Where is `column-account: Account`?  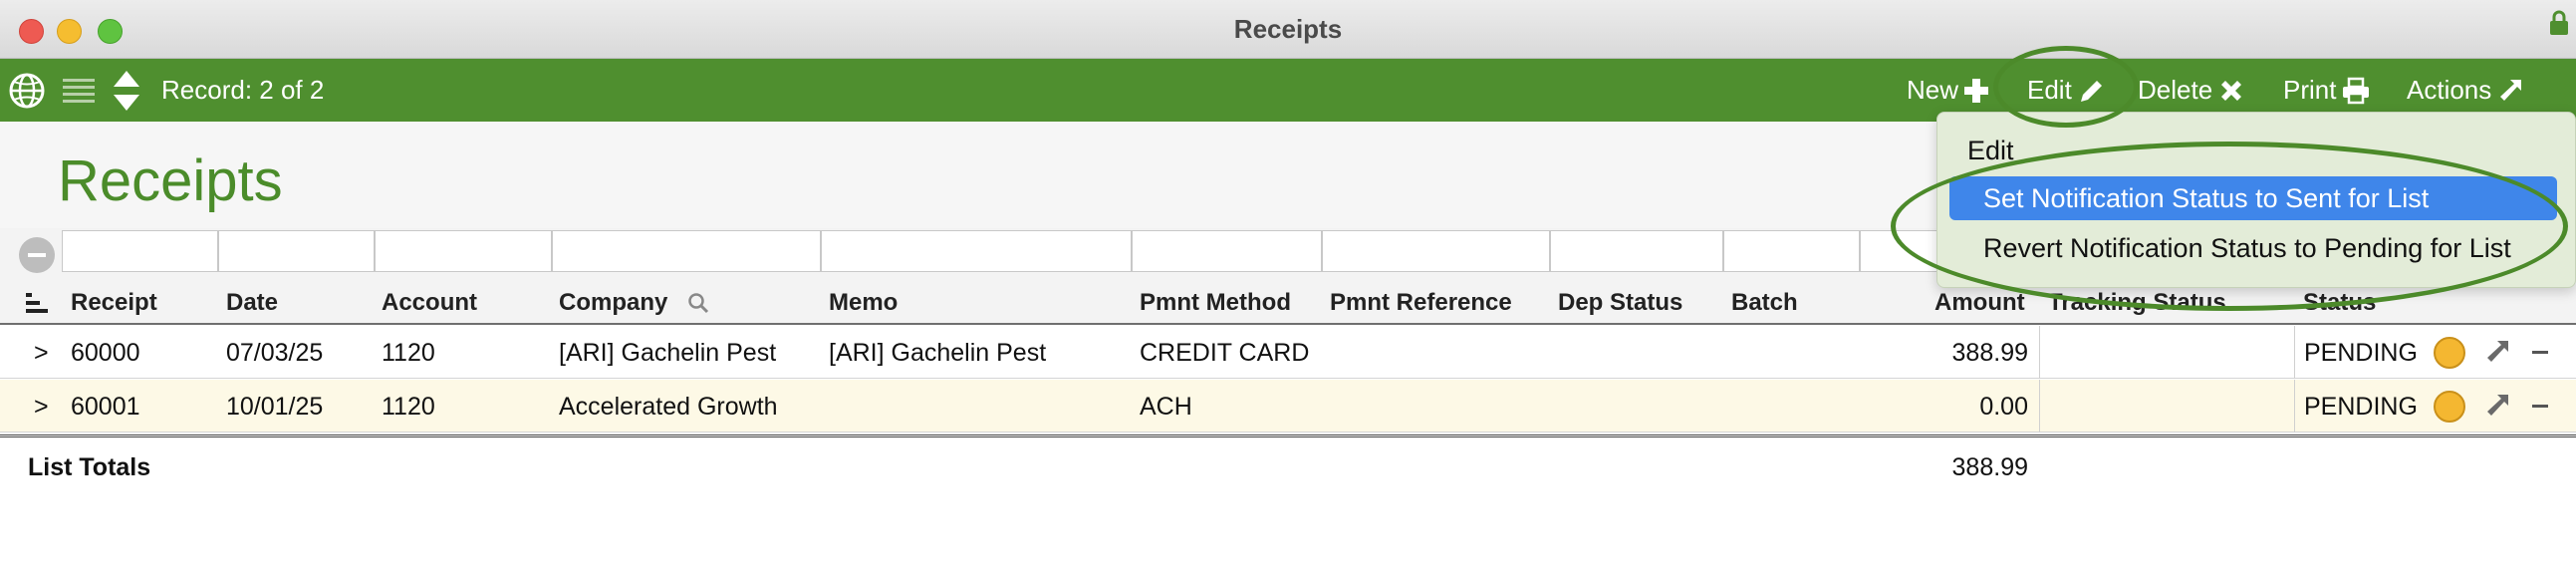 column-account: Account is located at coordinates (429, 303).